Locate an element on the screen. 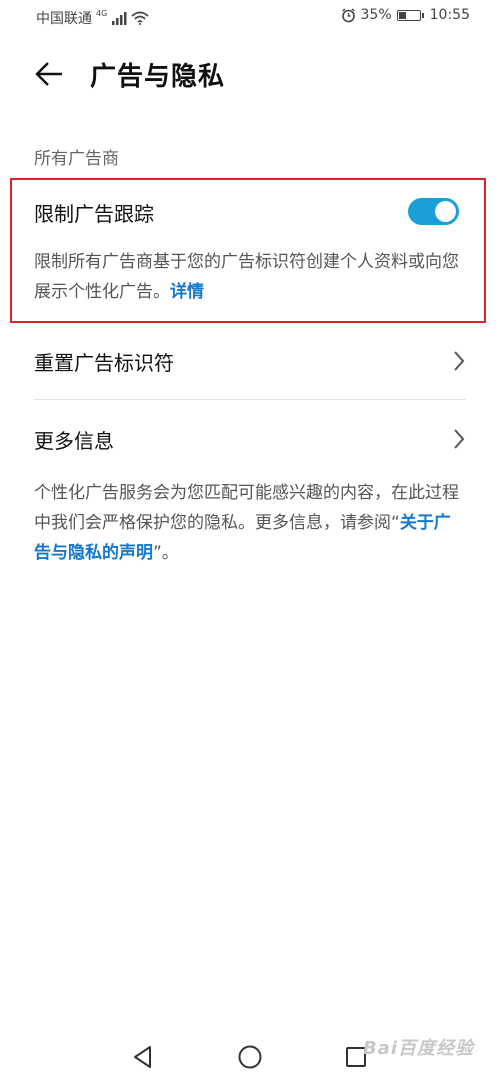  reset-ad-identifier-row: 重置广告标识符 is located at coordinates (250, 360).